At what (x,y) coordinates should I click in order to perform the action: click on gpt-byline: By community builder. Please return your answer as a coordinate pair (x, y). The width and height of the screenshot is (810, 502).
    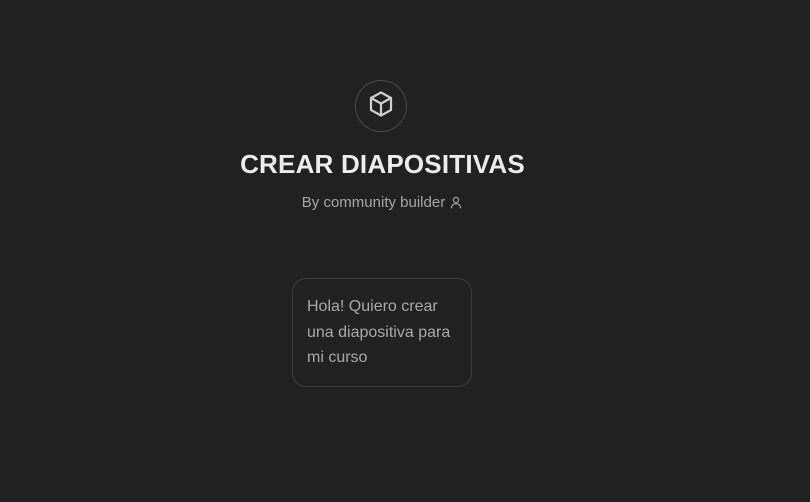
    Looking at the image, I should click on (382, 202).